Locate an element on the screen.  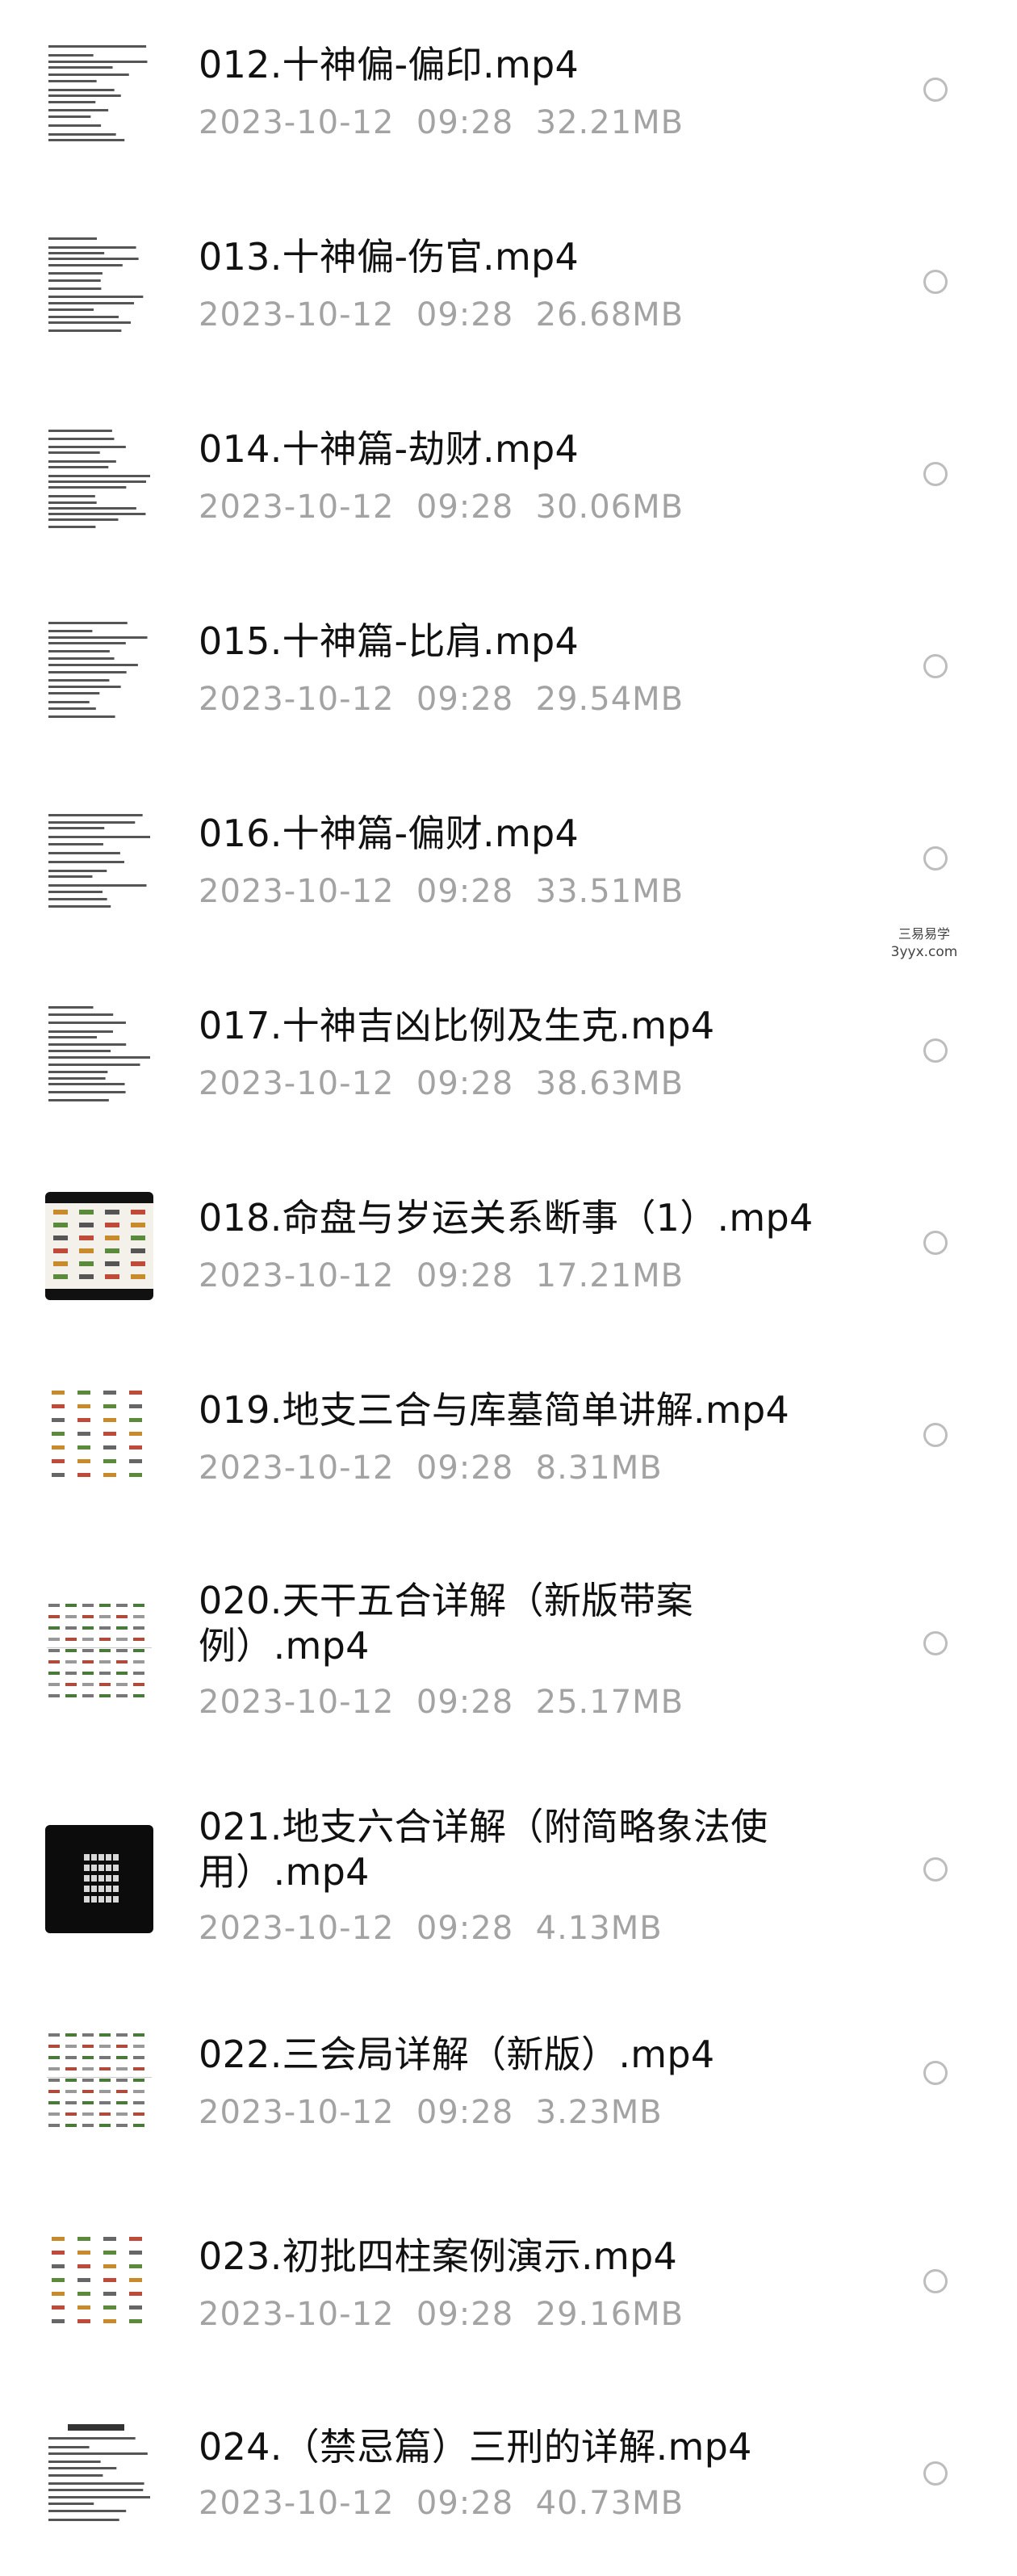
file-name: 024.（禁忌篇）三刑的详解.mp4 is located at coordinates (475, 2447).